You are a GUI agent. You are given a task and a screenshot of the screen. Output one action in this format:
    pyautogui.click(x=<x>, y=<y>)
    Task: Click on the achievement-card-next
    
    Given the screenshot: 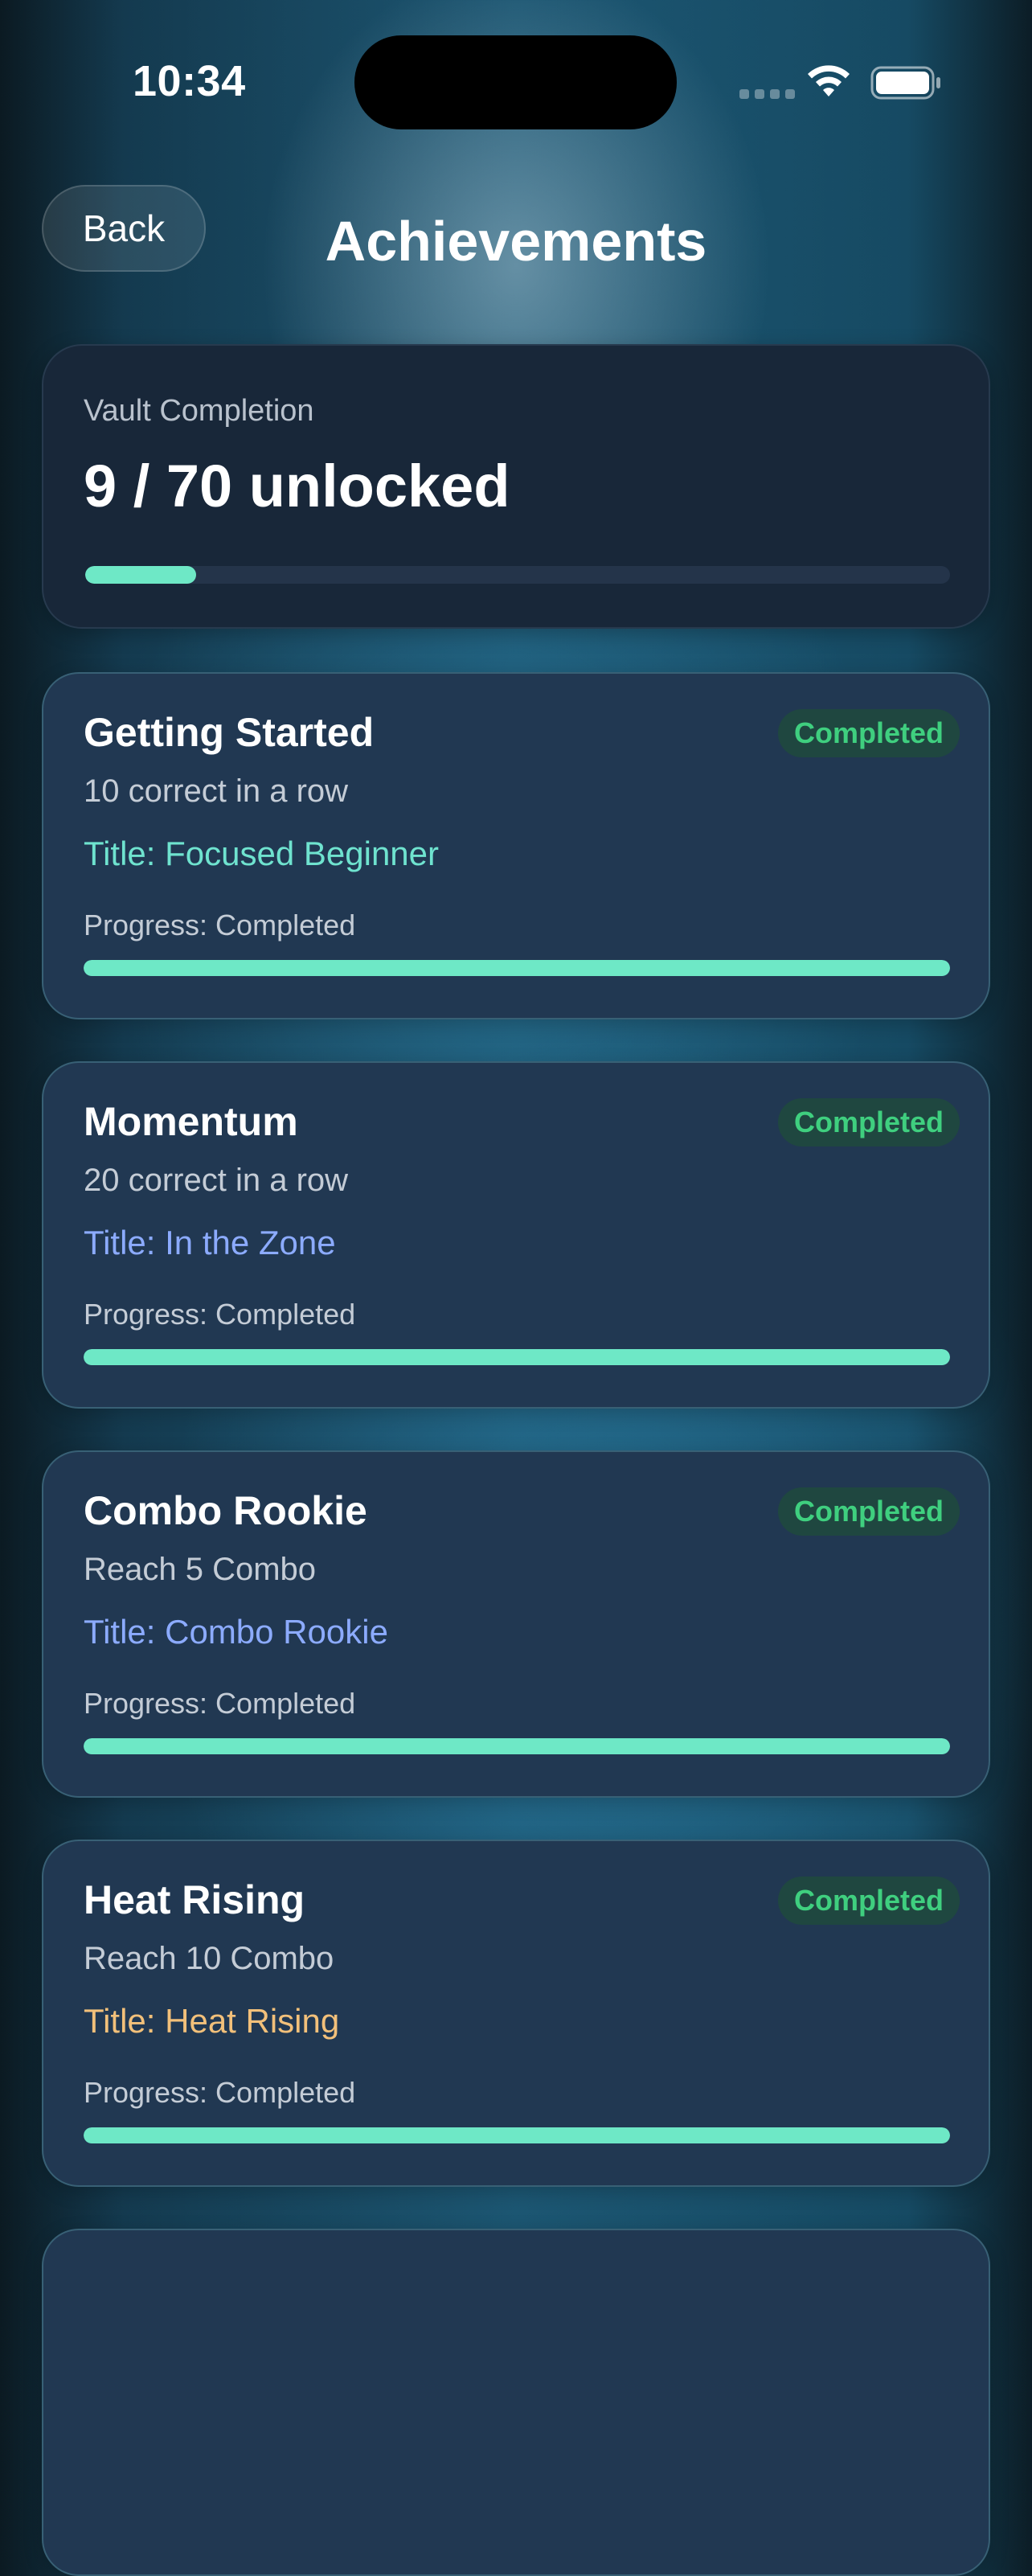 What is the action you would take?
    pyautogui.click(x=516, y=2402)
    